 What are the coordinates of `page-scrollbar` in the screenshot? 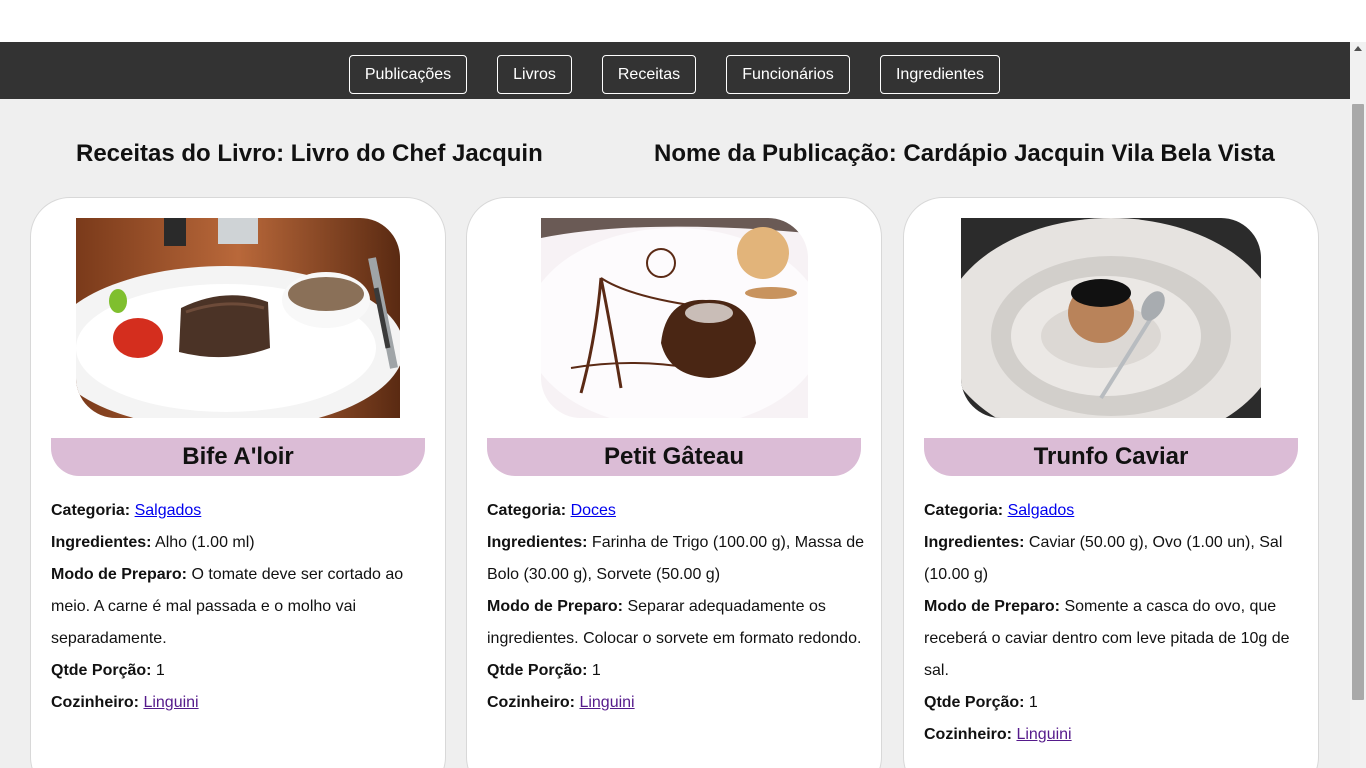 It's located at (1358, 405).